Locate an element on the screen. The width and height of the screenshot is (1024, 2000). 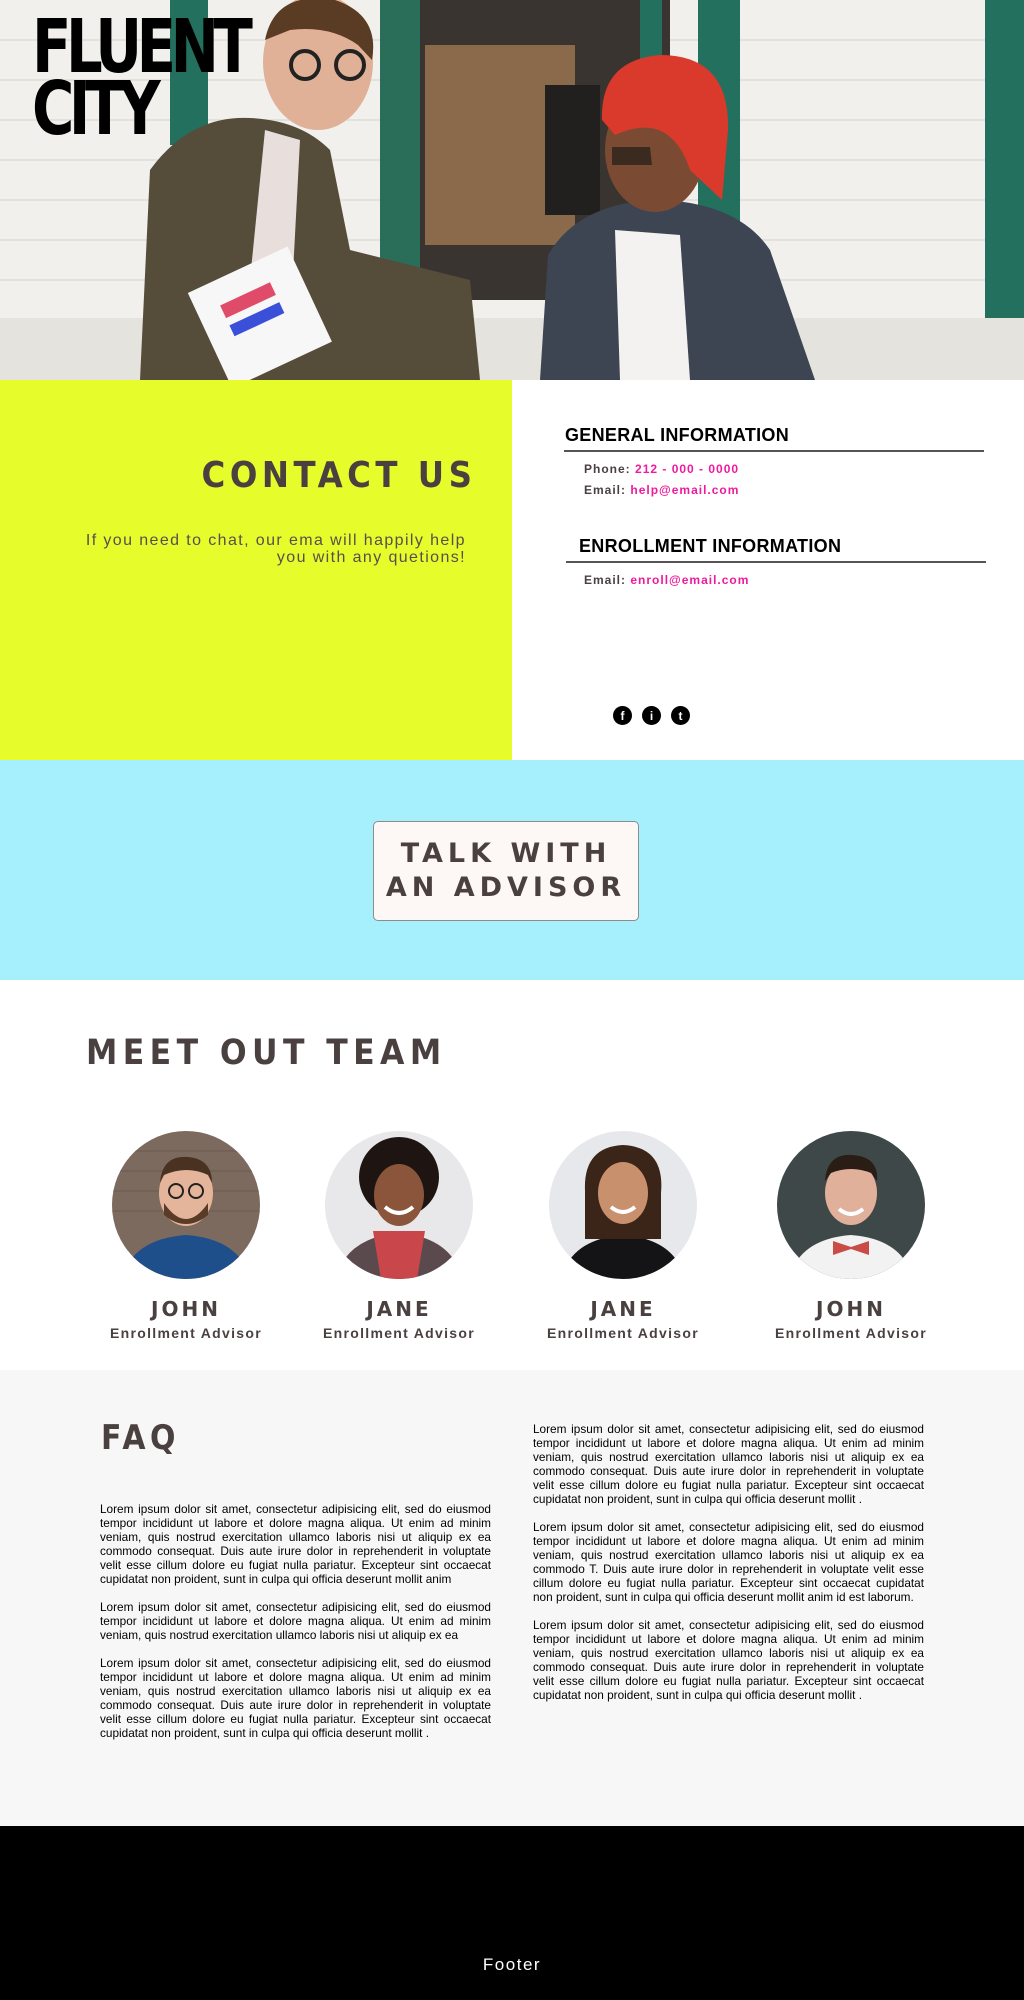
general-info-divider is located at coordinates (774, 451).